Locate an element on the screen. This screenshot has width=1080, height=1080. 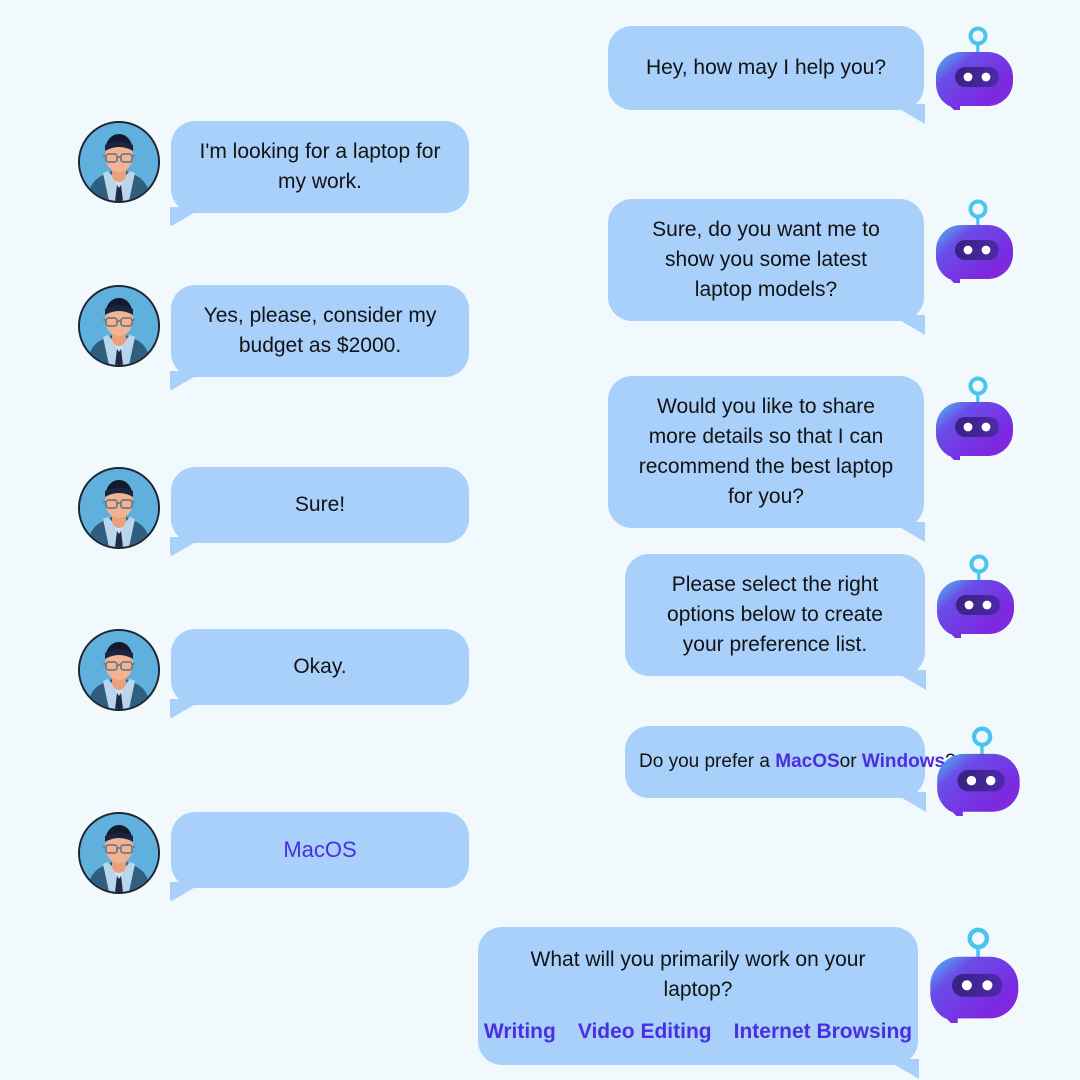
option-video-editing: Video Editing is located at coordinates (645, 1032).